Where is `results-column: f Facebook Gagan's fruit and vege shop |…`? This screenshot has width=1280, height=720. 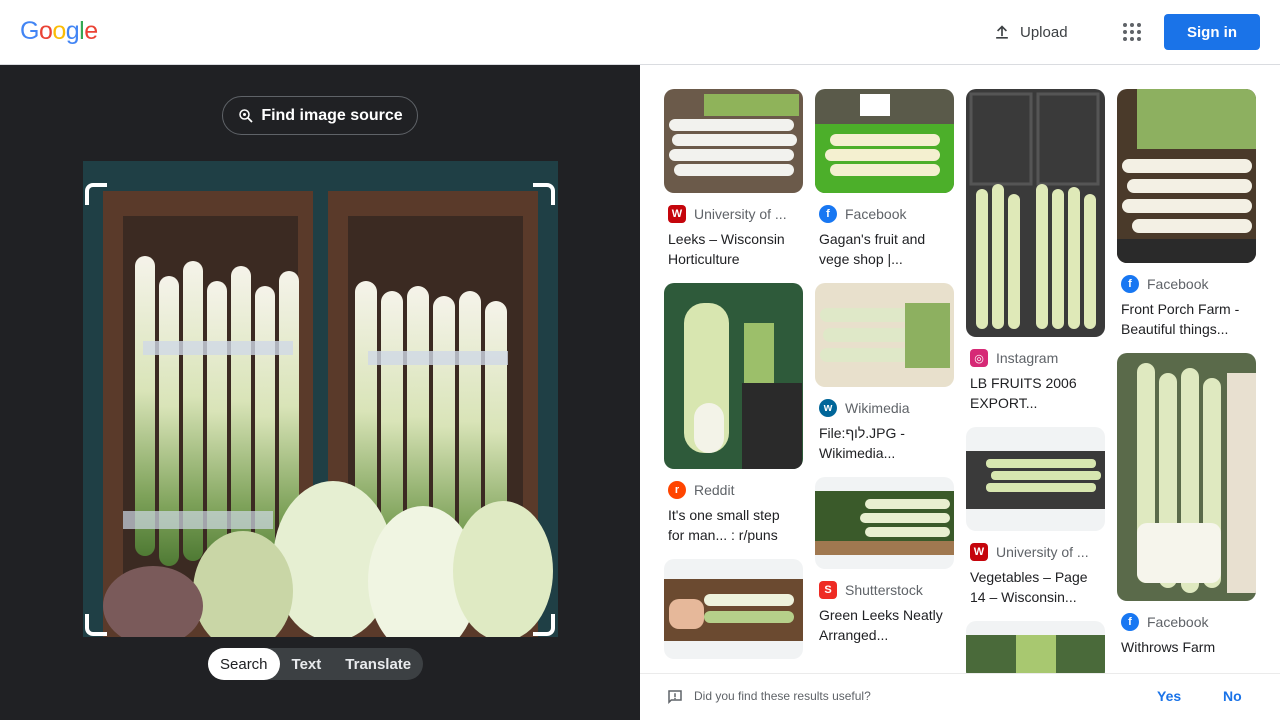
results-column: f Facebook Gagan's fruit and vege shop |… is located at coordinates (884, 374).